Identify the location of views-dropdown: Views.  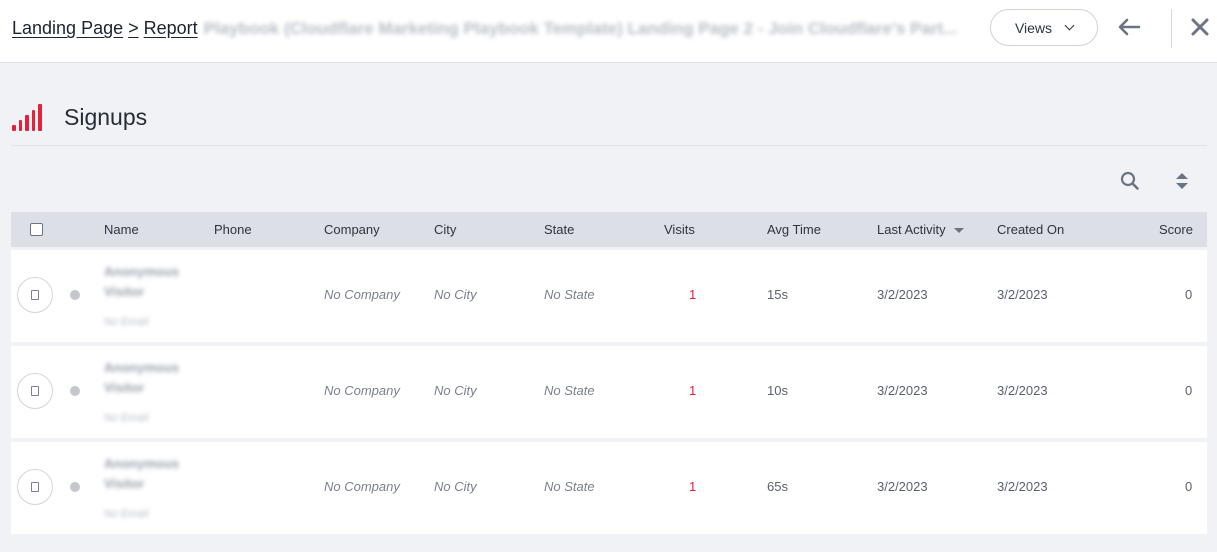
(1044, 27).